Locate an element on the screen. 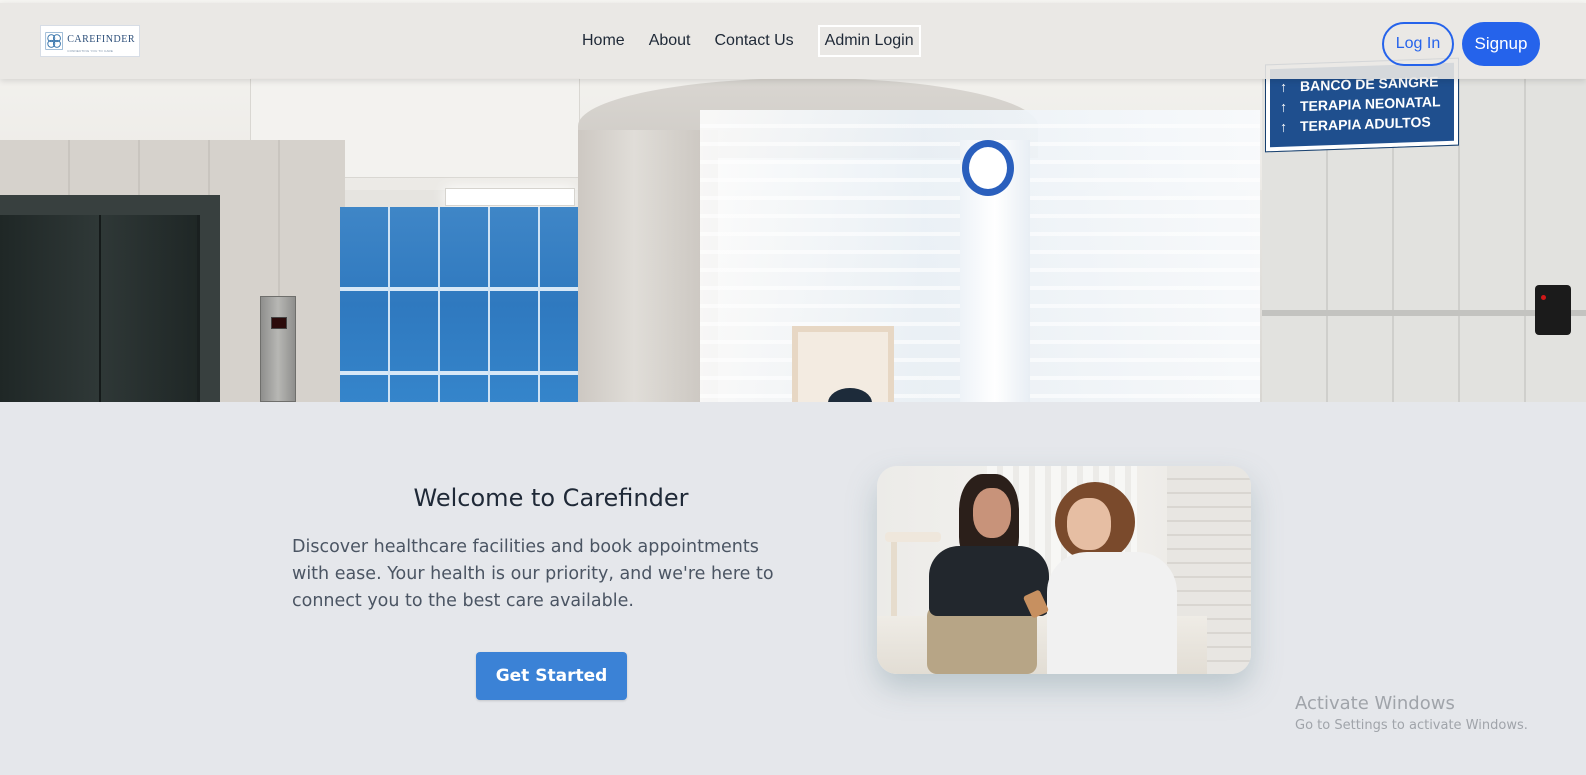  elevator-door is located at coordinates (100, 308).